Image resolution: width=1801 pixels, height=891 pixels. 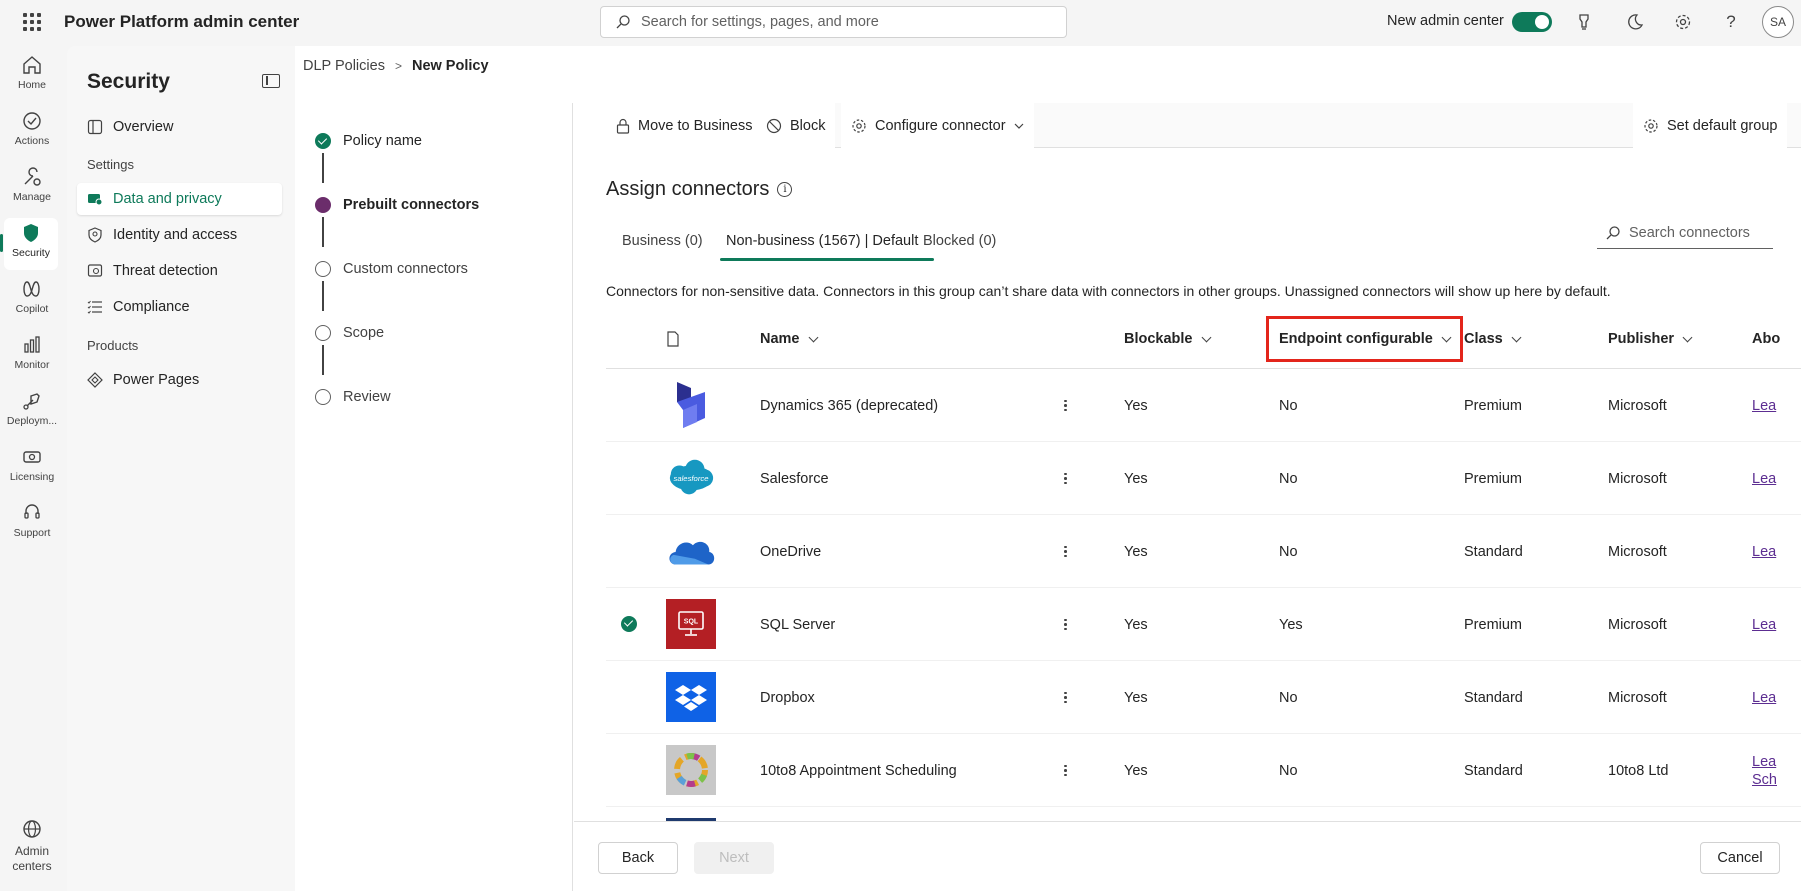 I want to click on connector-search-placeholder: Search connectors, so click(x=1689, y=233).